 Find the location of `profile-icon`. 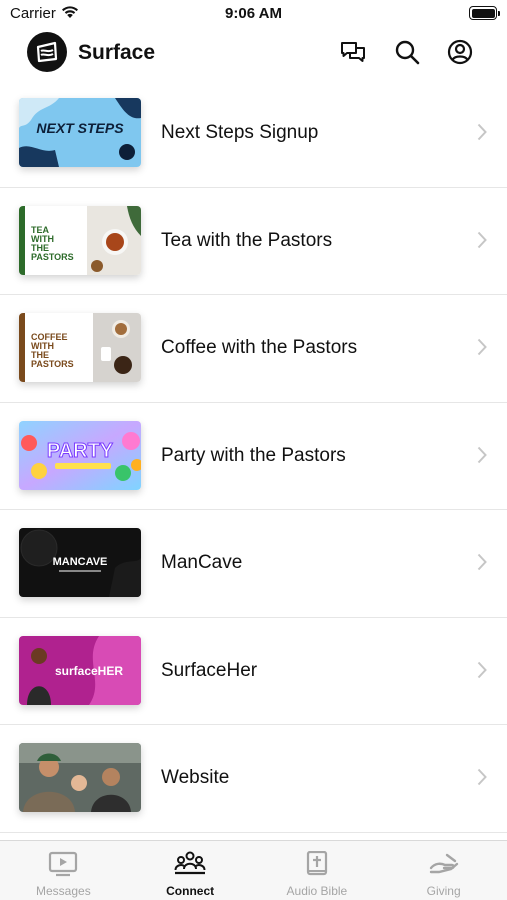

profile-icon is located at coordinates (460, 52).